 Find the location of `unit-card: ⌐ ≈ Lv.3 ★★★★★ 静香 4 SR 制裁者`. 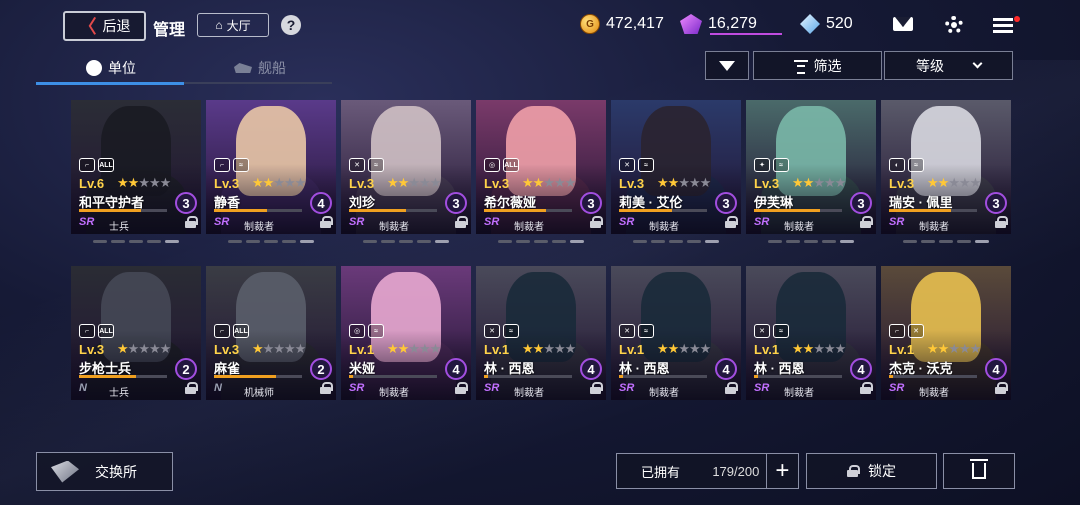

unit-card: ⌐ ≈ Lv.3 ★★★★★ 静香 4 SR 制裁者 is located at coordinates (271, 176).